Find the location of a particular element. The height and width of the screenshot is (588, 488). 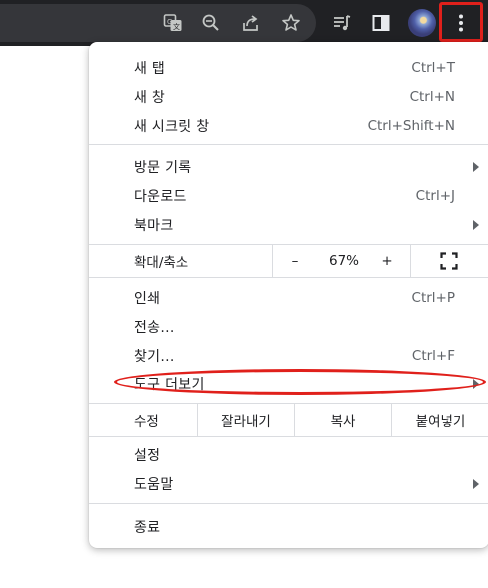

menu-item-bookmarks: 북마크 is located at coordinates (288, 224).